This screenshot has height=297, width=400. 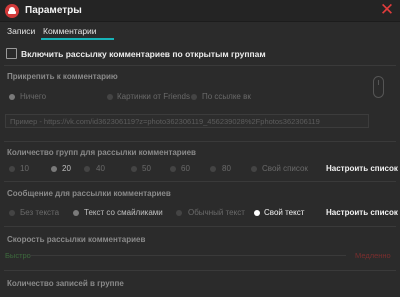 I want to click on groups-option-40: 40, so click(x=100, y=168).